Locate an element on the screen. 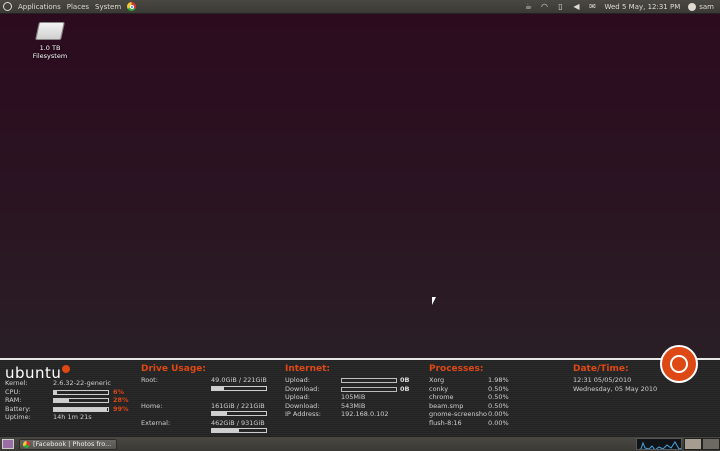 The height and width of the screenshot is (451, 720). mail-icon: ✉ is located at coordinates (592, 6).